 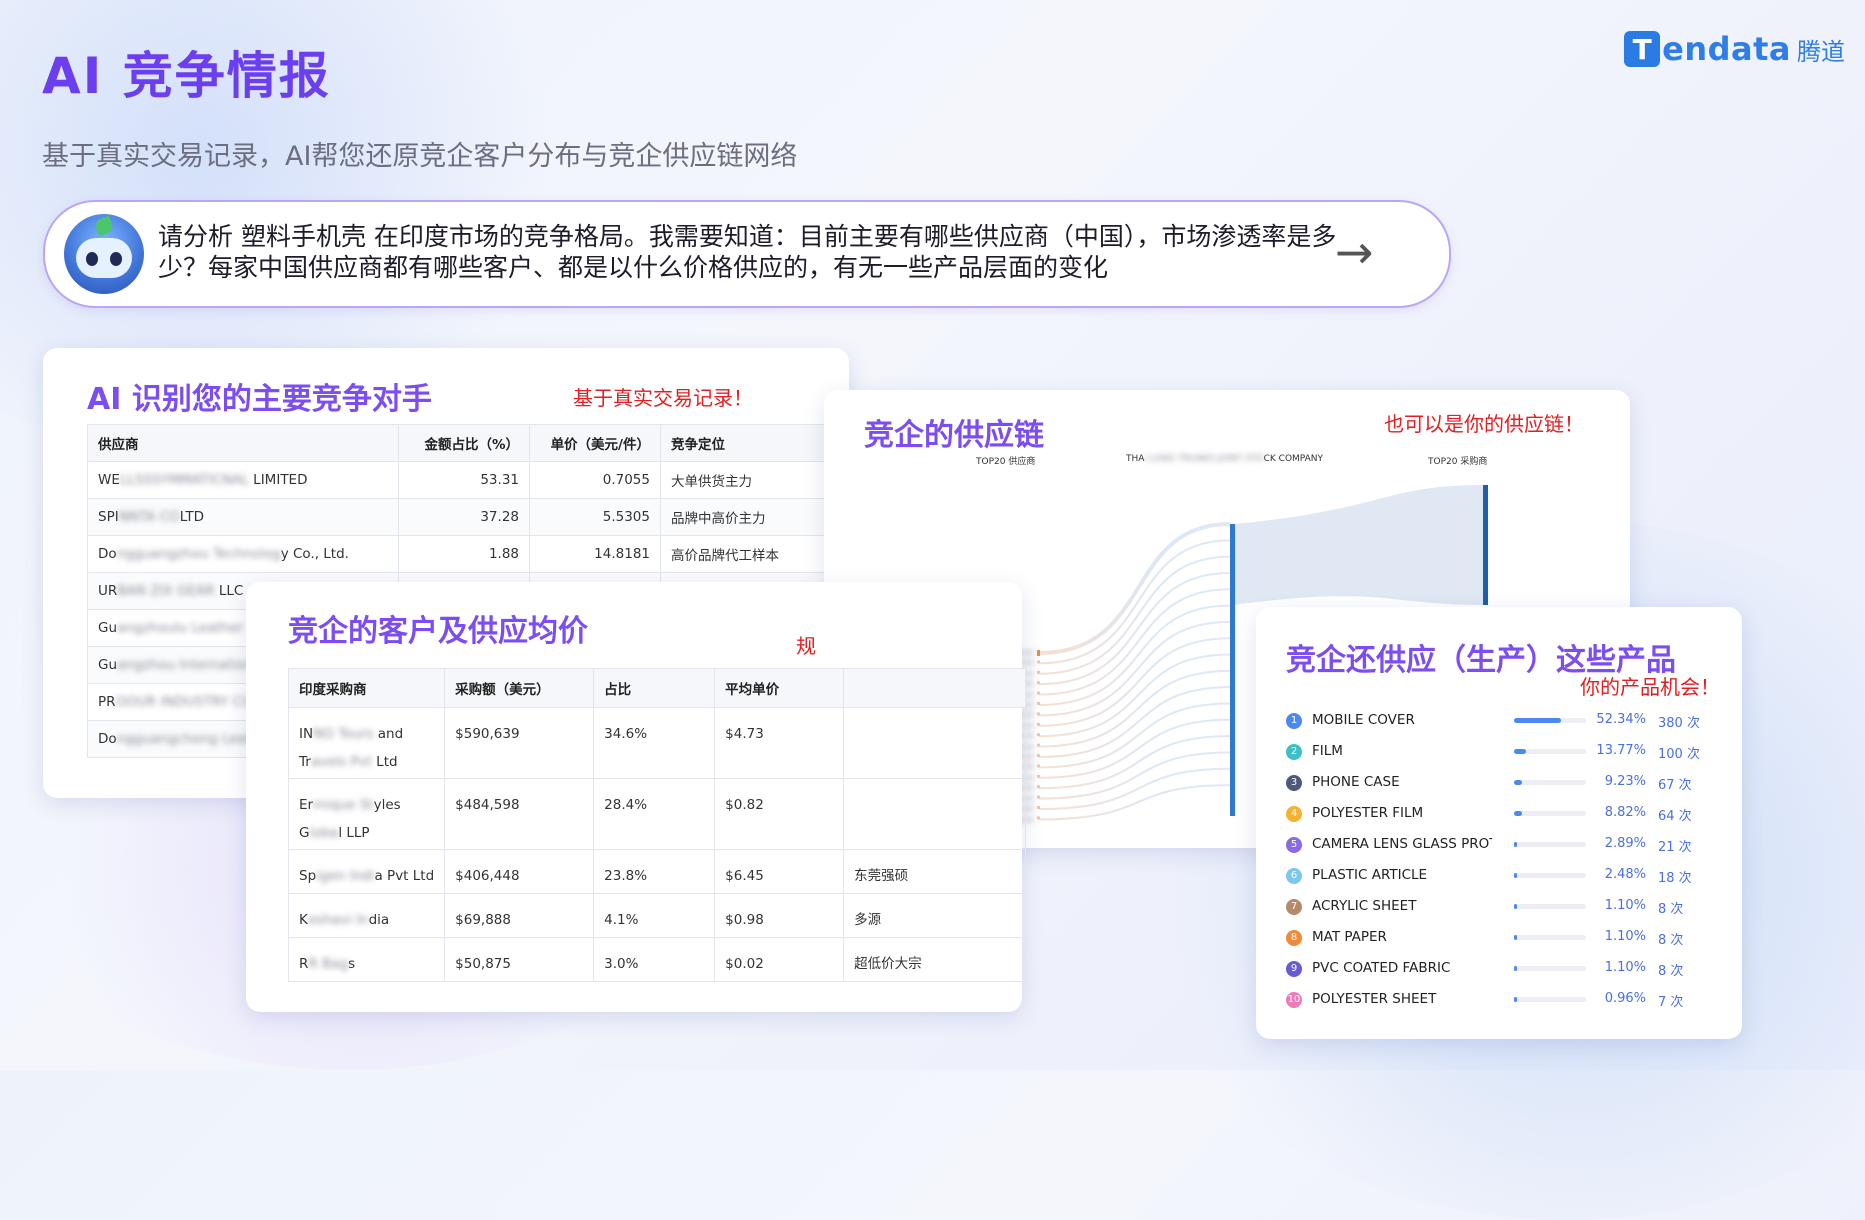 I want to click on product-row: 10 POLYESTER SHEET 0.96% 7 次, so click(x=1506, y=1000).